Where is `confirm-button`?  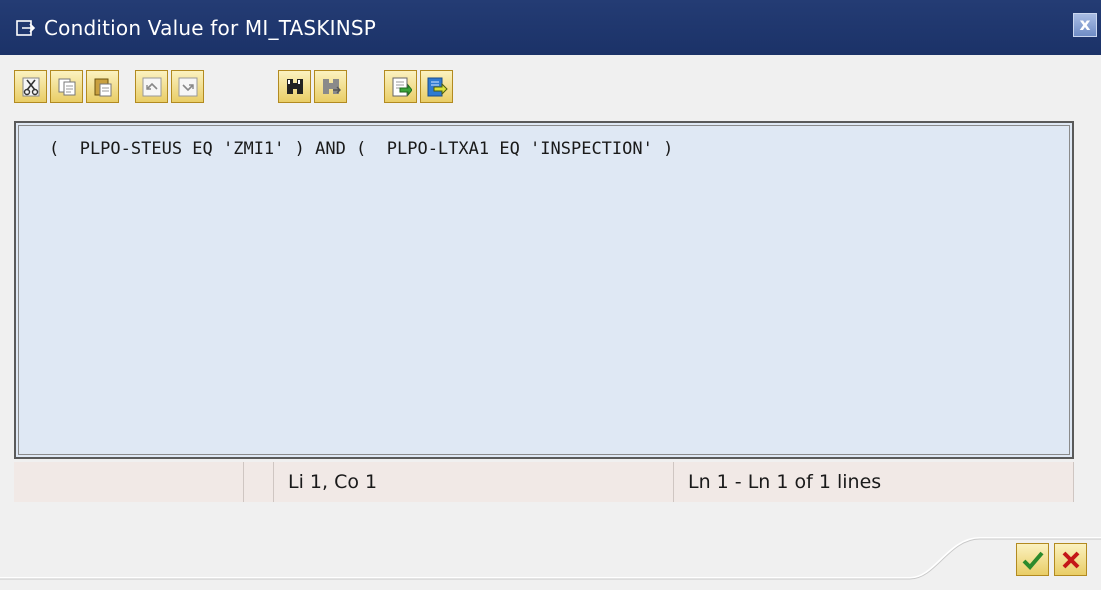 confirm-button is located at coordinates (1032, 559).